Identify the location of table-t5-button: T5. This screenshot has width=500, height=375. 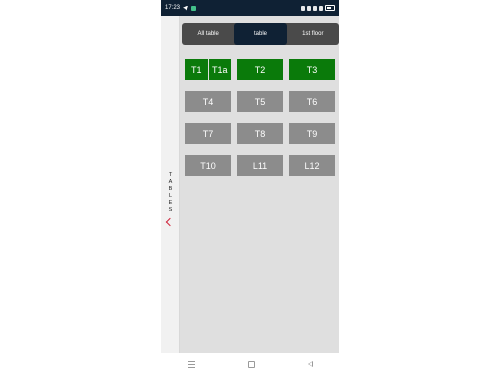
(260, 101).